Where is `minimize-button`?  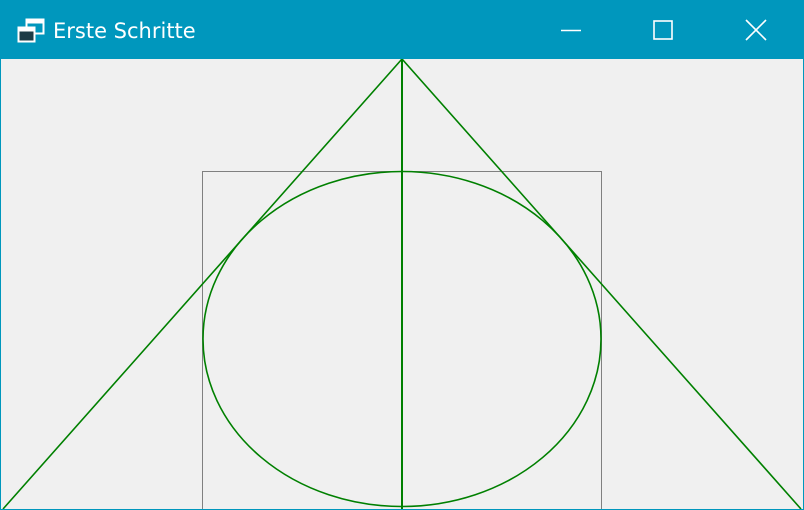 minimize-button is located at coordinates (571, 30).